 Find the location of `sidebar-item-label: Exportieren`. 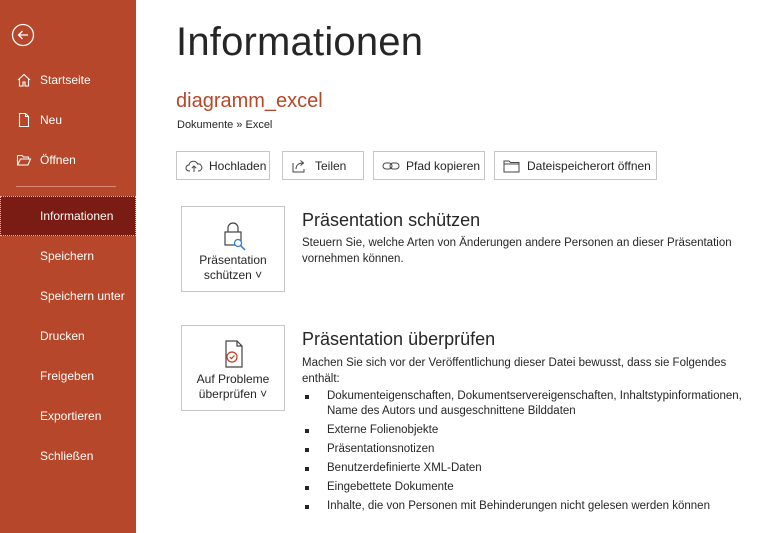

sidebar-item-label: Exportieren is located at coordinates (71, 416).